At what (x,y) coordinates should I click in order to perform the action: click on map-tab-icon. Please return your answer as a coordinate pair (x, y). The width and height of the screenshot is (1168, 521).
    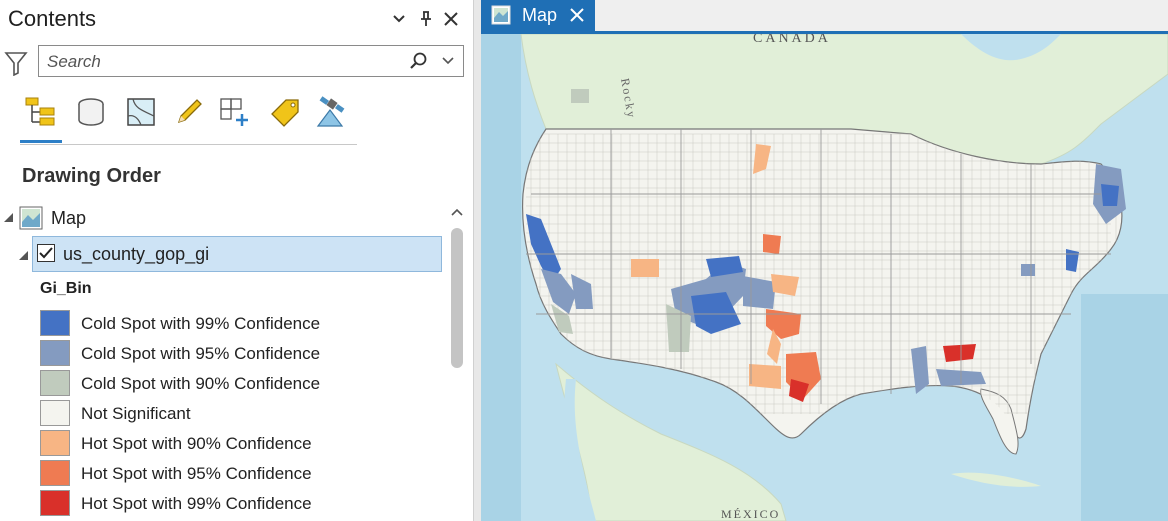
    Looking at the image, I should click on (501, 15).